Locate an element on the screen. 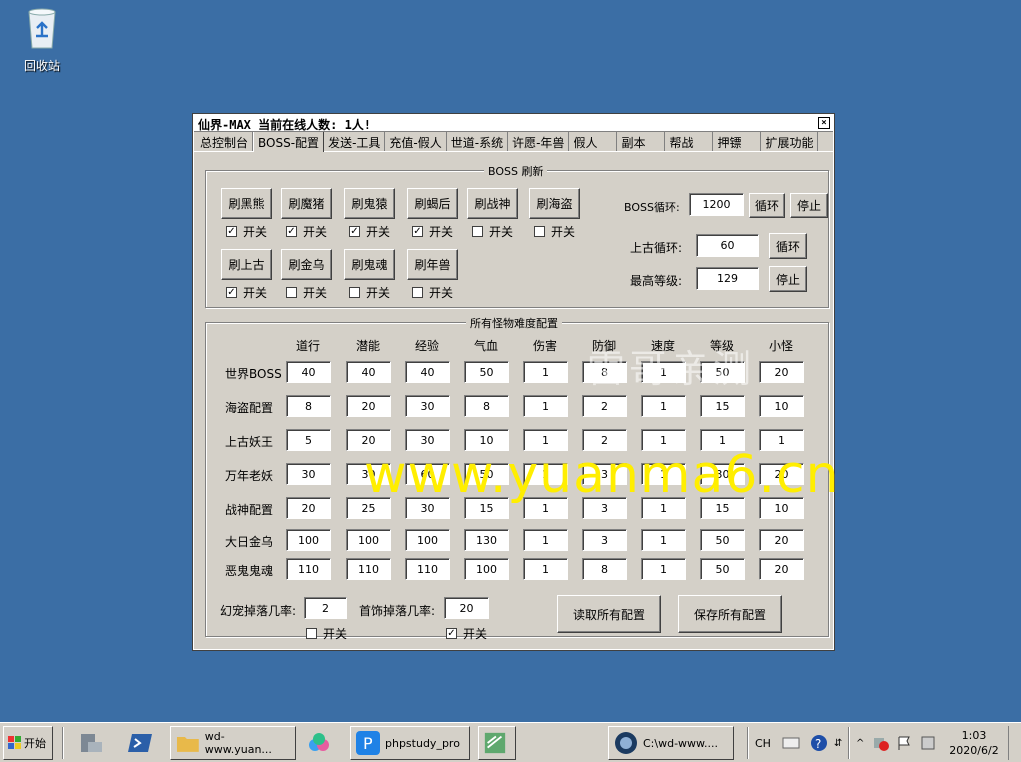 Image resolution: width=1021 pixels, height=762 pixels. scorpion-queen-toggle: ✓ 开关 is located at coordinates (432, 231).